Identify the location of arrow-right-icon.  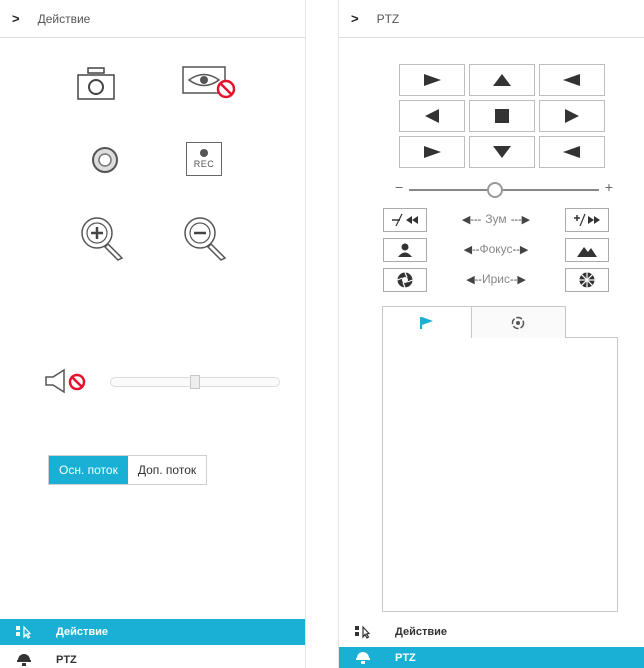
(572, 116).